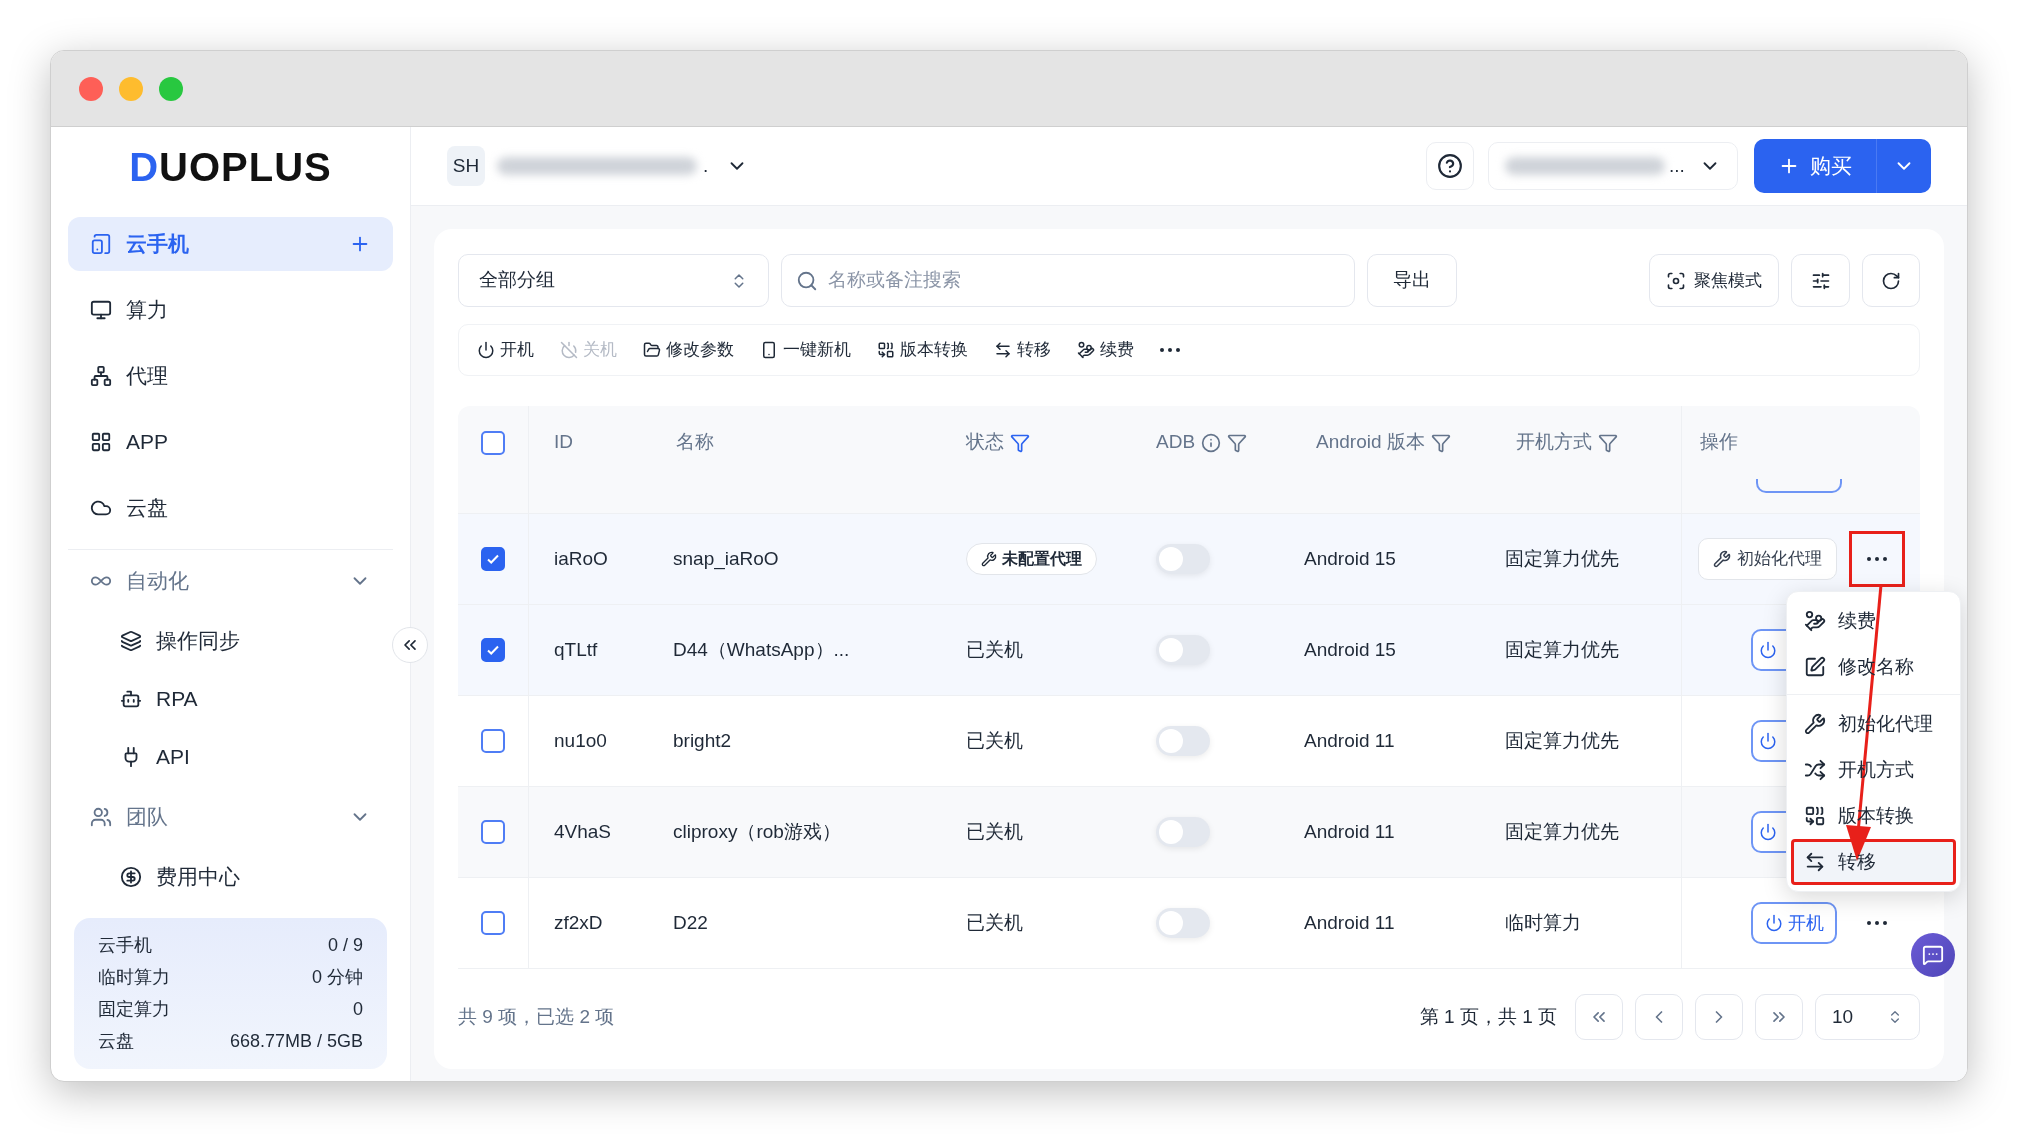  What do you see at coordinates (1488, 1016) in the screenshot?
I see `page-info: 第 1 页，共 1 页` at bounding box center [1488, 1016].